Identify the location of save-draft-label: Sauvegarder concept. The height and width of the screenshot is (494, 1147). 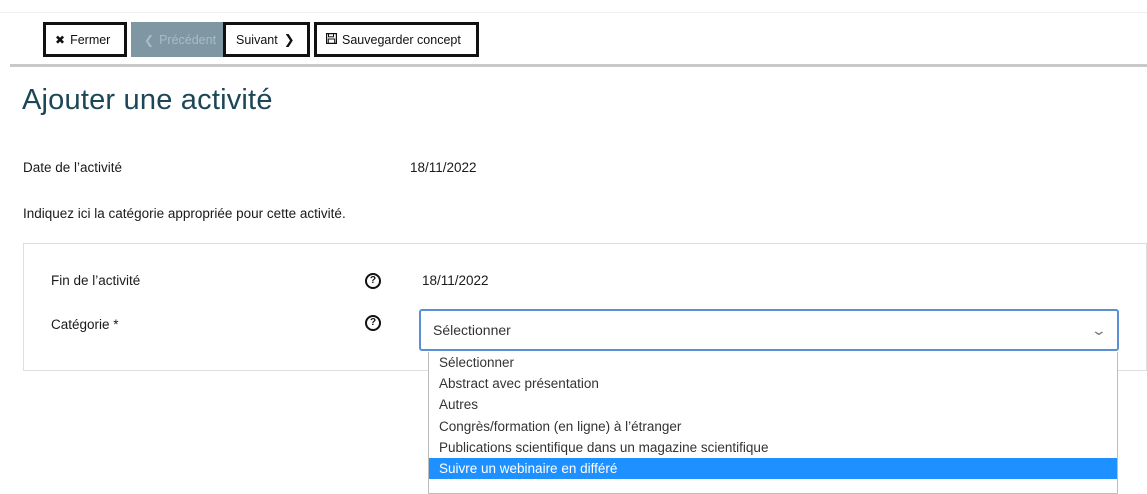
(401, 39).